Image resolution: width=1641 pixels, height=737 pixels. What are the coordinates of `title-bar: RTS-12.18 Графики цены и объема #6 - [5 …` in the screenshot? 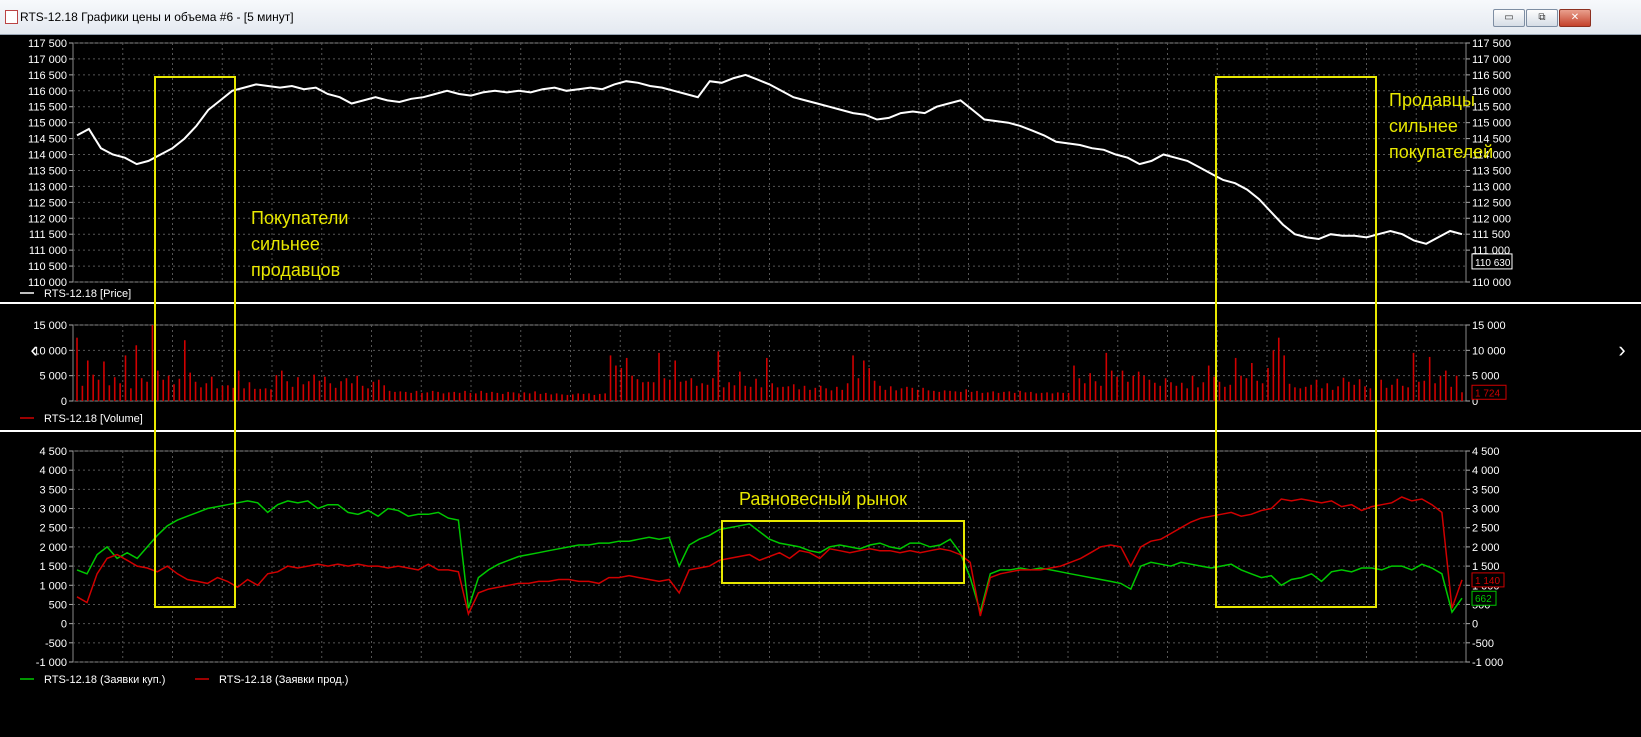 It's located at (820, 17).